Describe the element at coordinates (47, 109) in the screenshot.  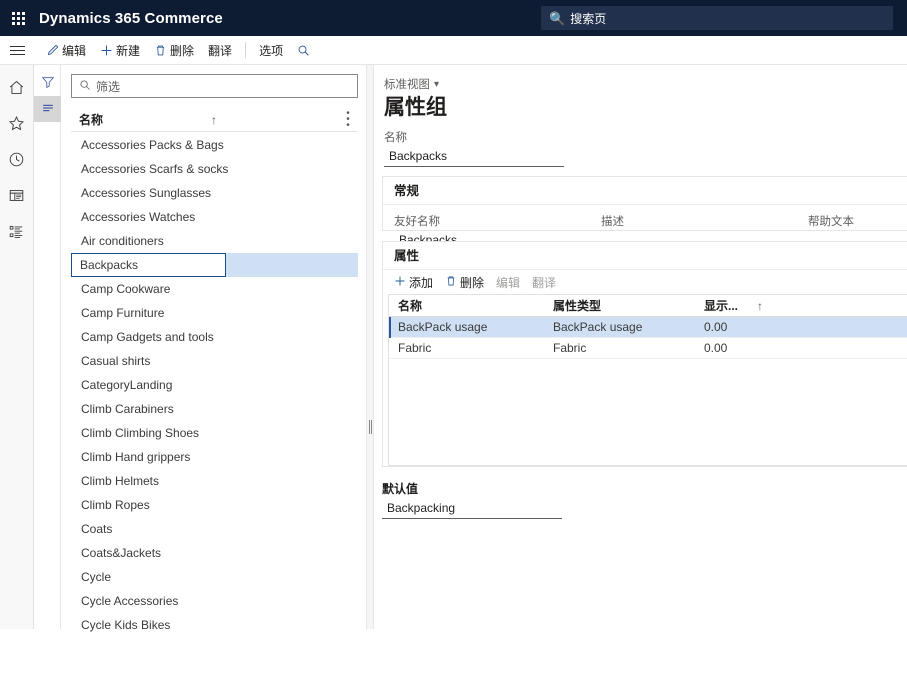
I see `list-view-toggle` at that location.